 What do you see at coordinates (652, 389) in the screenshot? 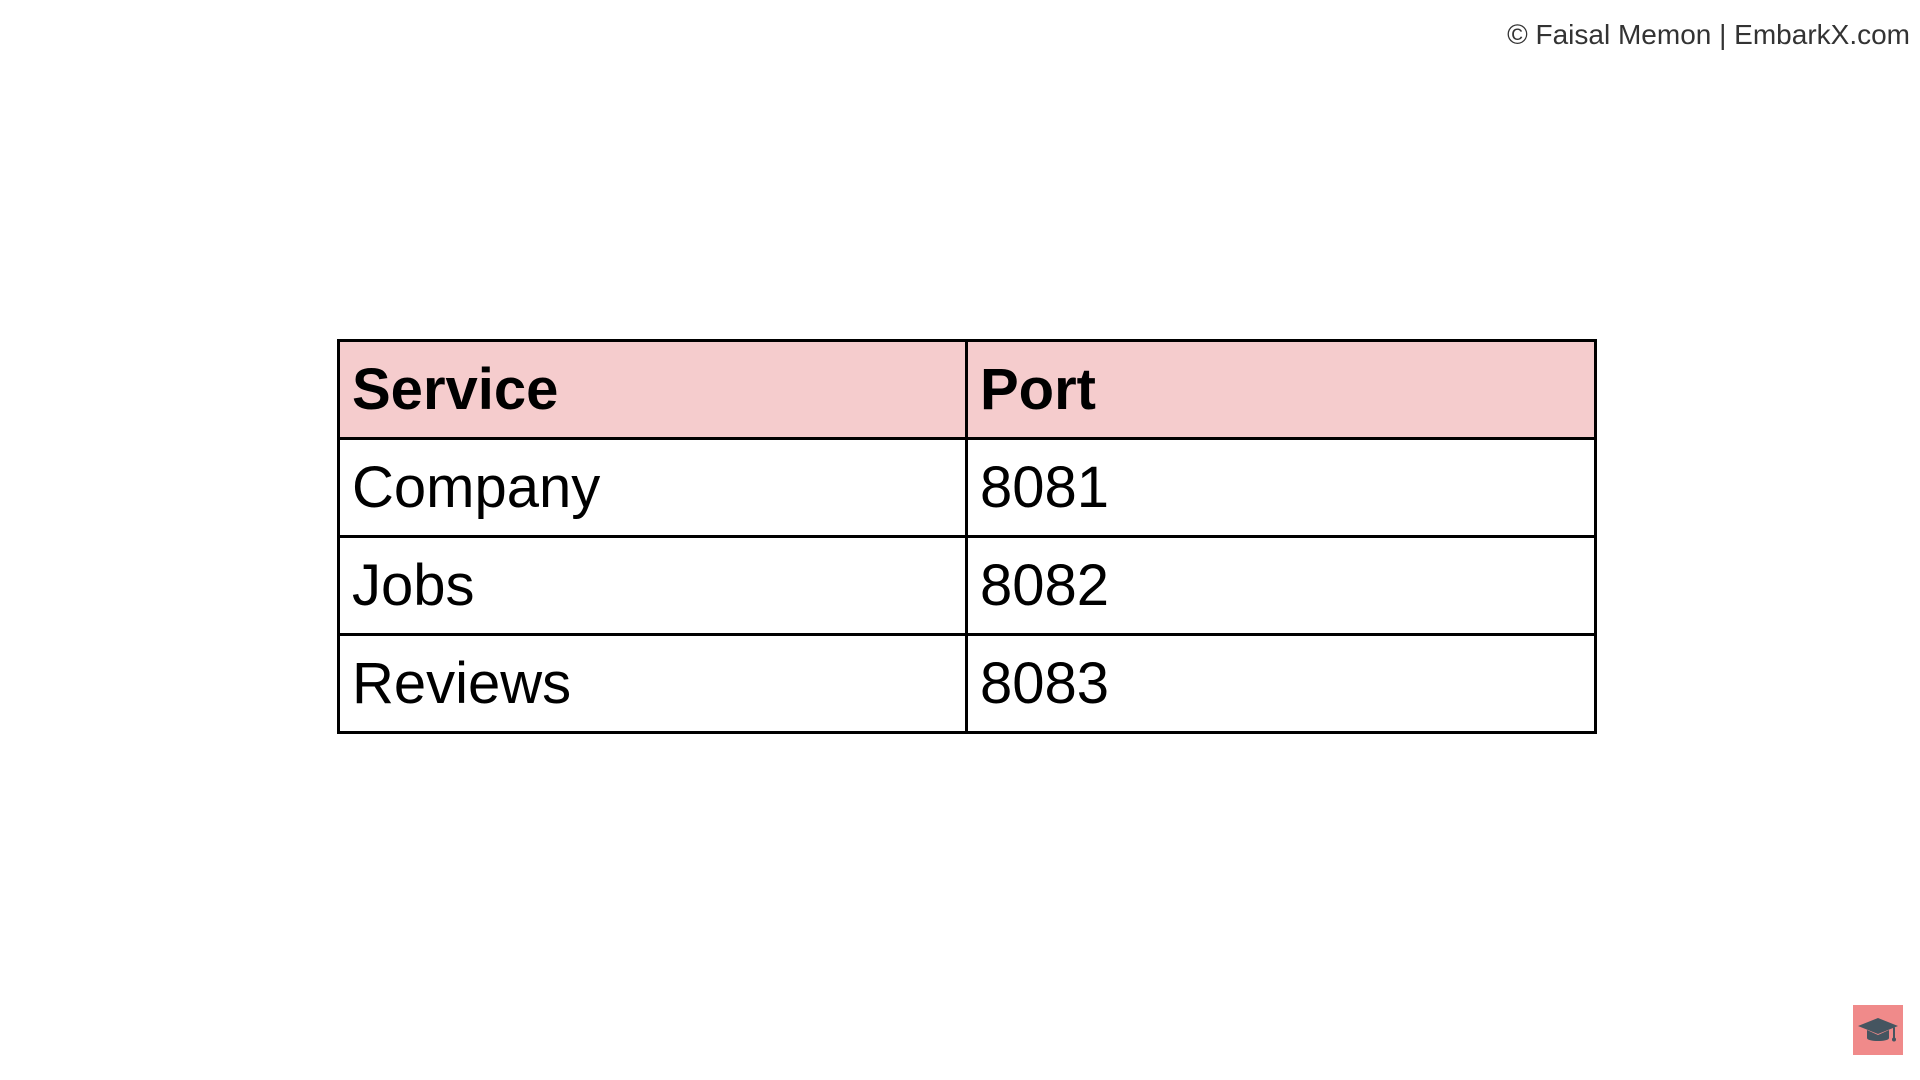
I see `column-header-service: Service` at bounding box center [652, 389].